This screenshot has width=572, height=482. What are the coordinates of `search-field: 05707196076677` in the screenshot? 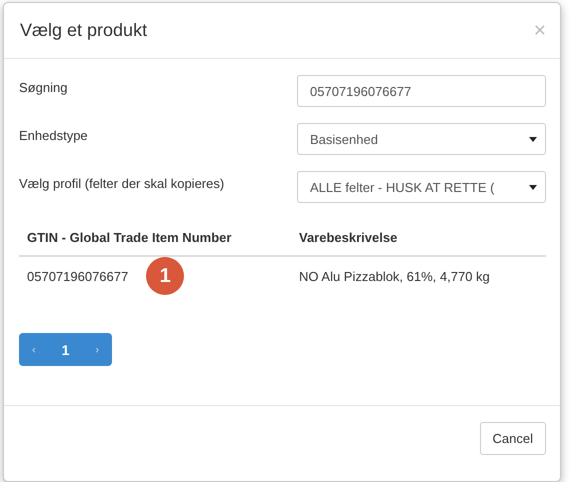 It's located at (421, 91).